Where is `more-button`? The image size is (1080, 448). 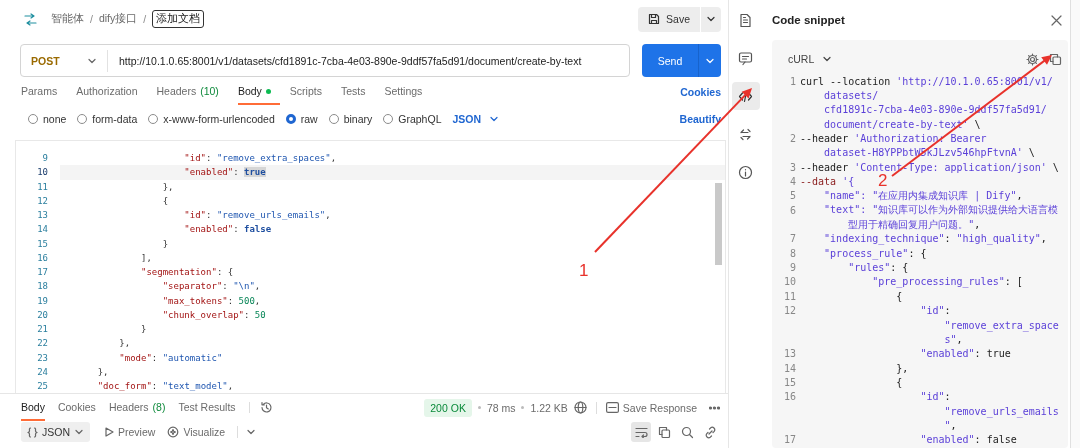
more-button is located at coordinates (714, 407).